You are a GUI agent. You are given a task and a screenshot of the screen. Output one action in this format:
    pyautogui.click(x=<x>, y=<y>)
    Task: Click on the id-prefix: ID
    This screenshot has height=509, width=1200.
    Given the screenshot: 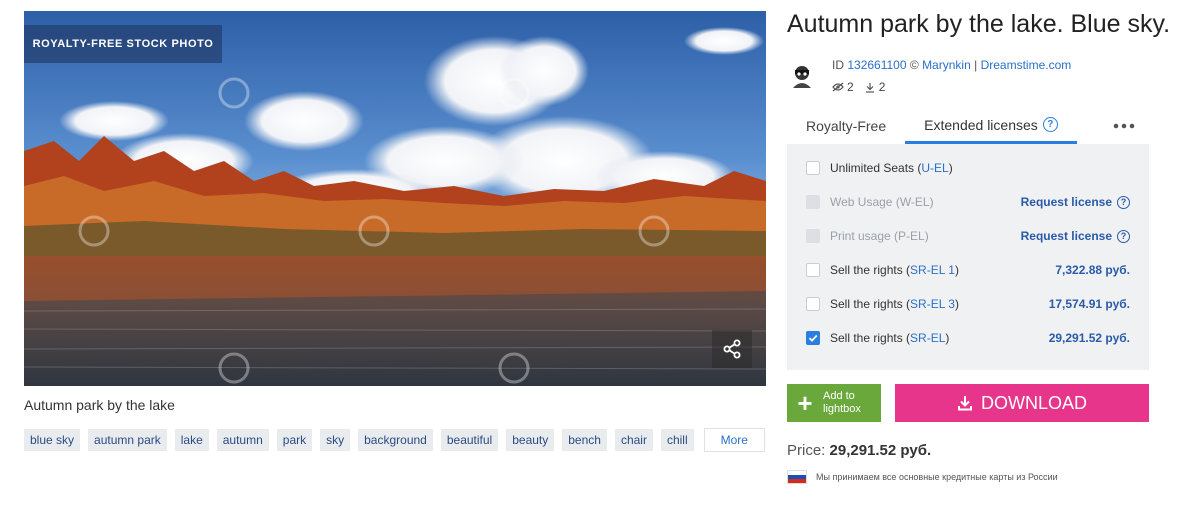 What is the action you would take?
    pyautogui.click(x=838, y=65)
    